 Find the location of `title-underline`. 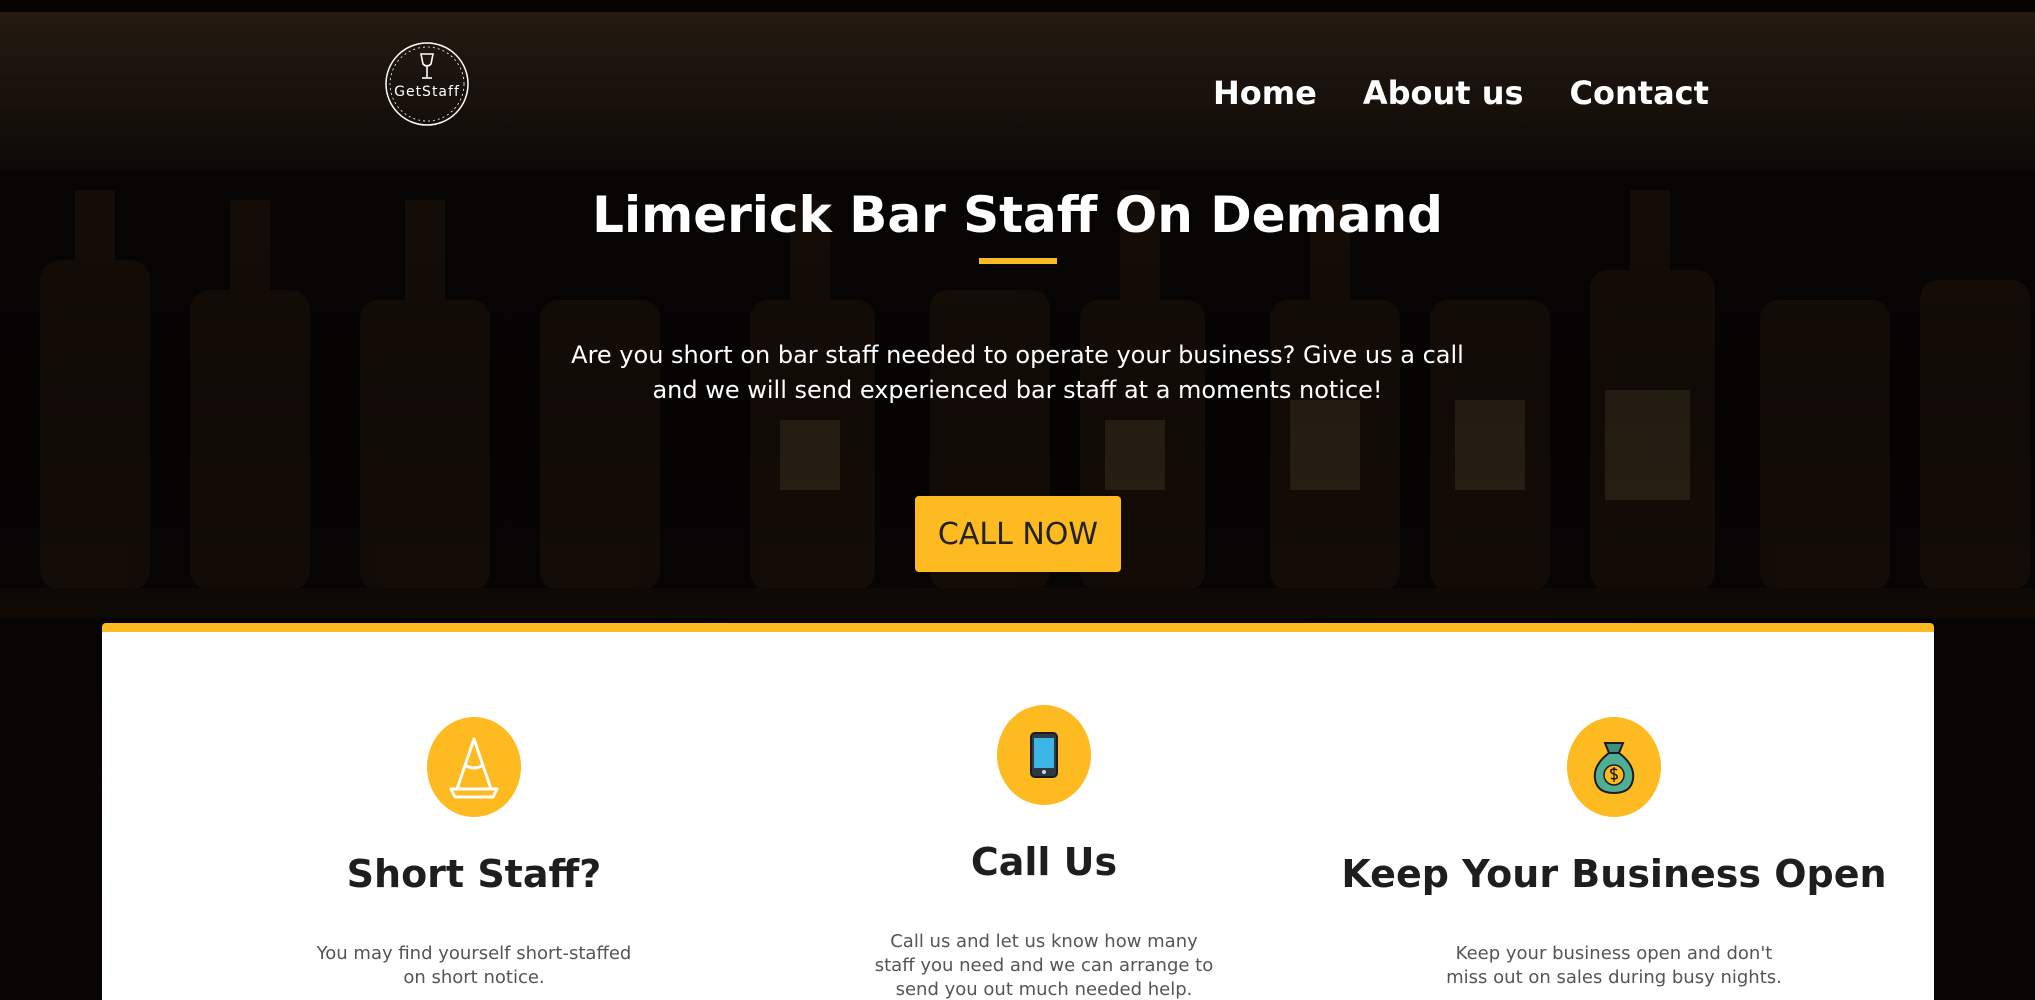

title-underline is located at coordinates (1018, 261).